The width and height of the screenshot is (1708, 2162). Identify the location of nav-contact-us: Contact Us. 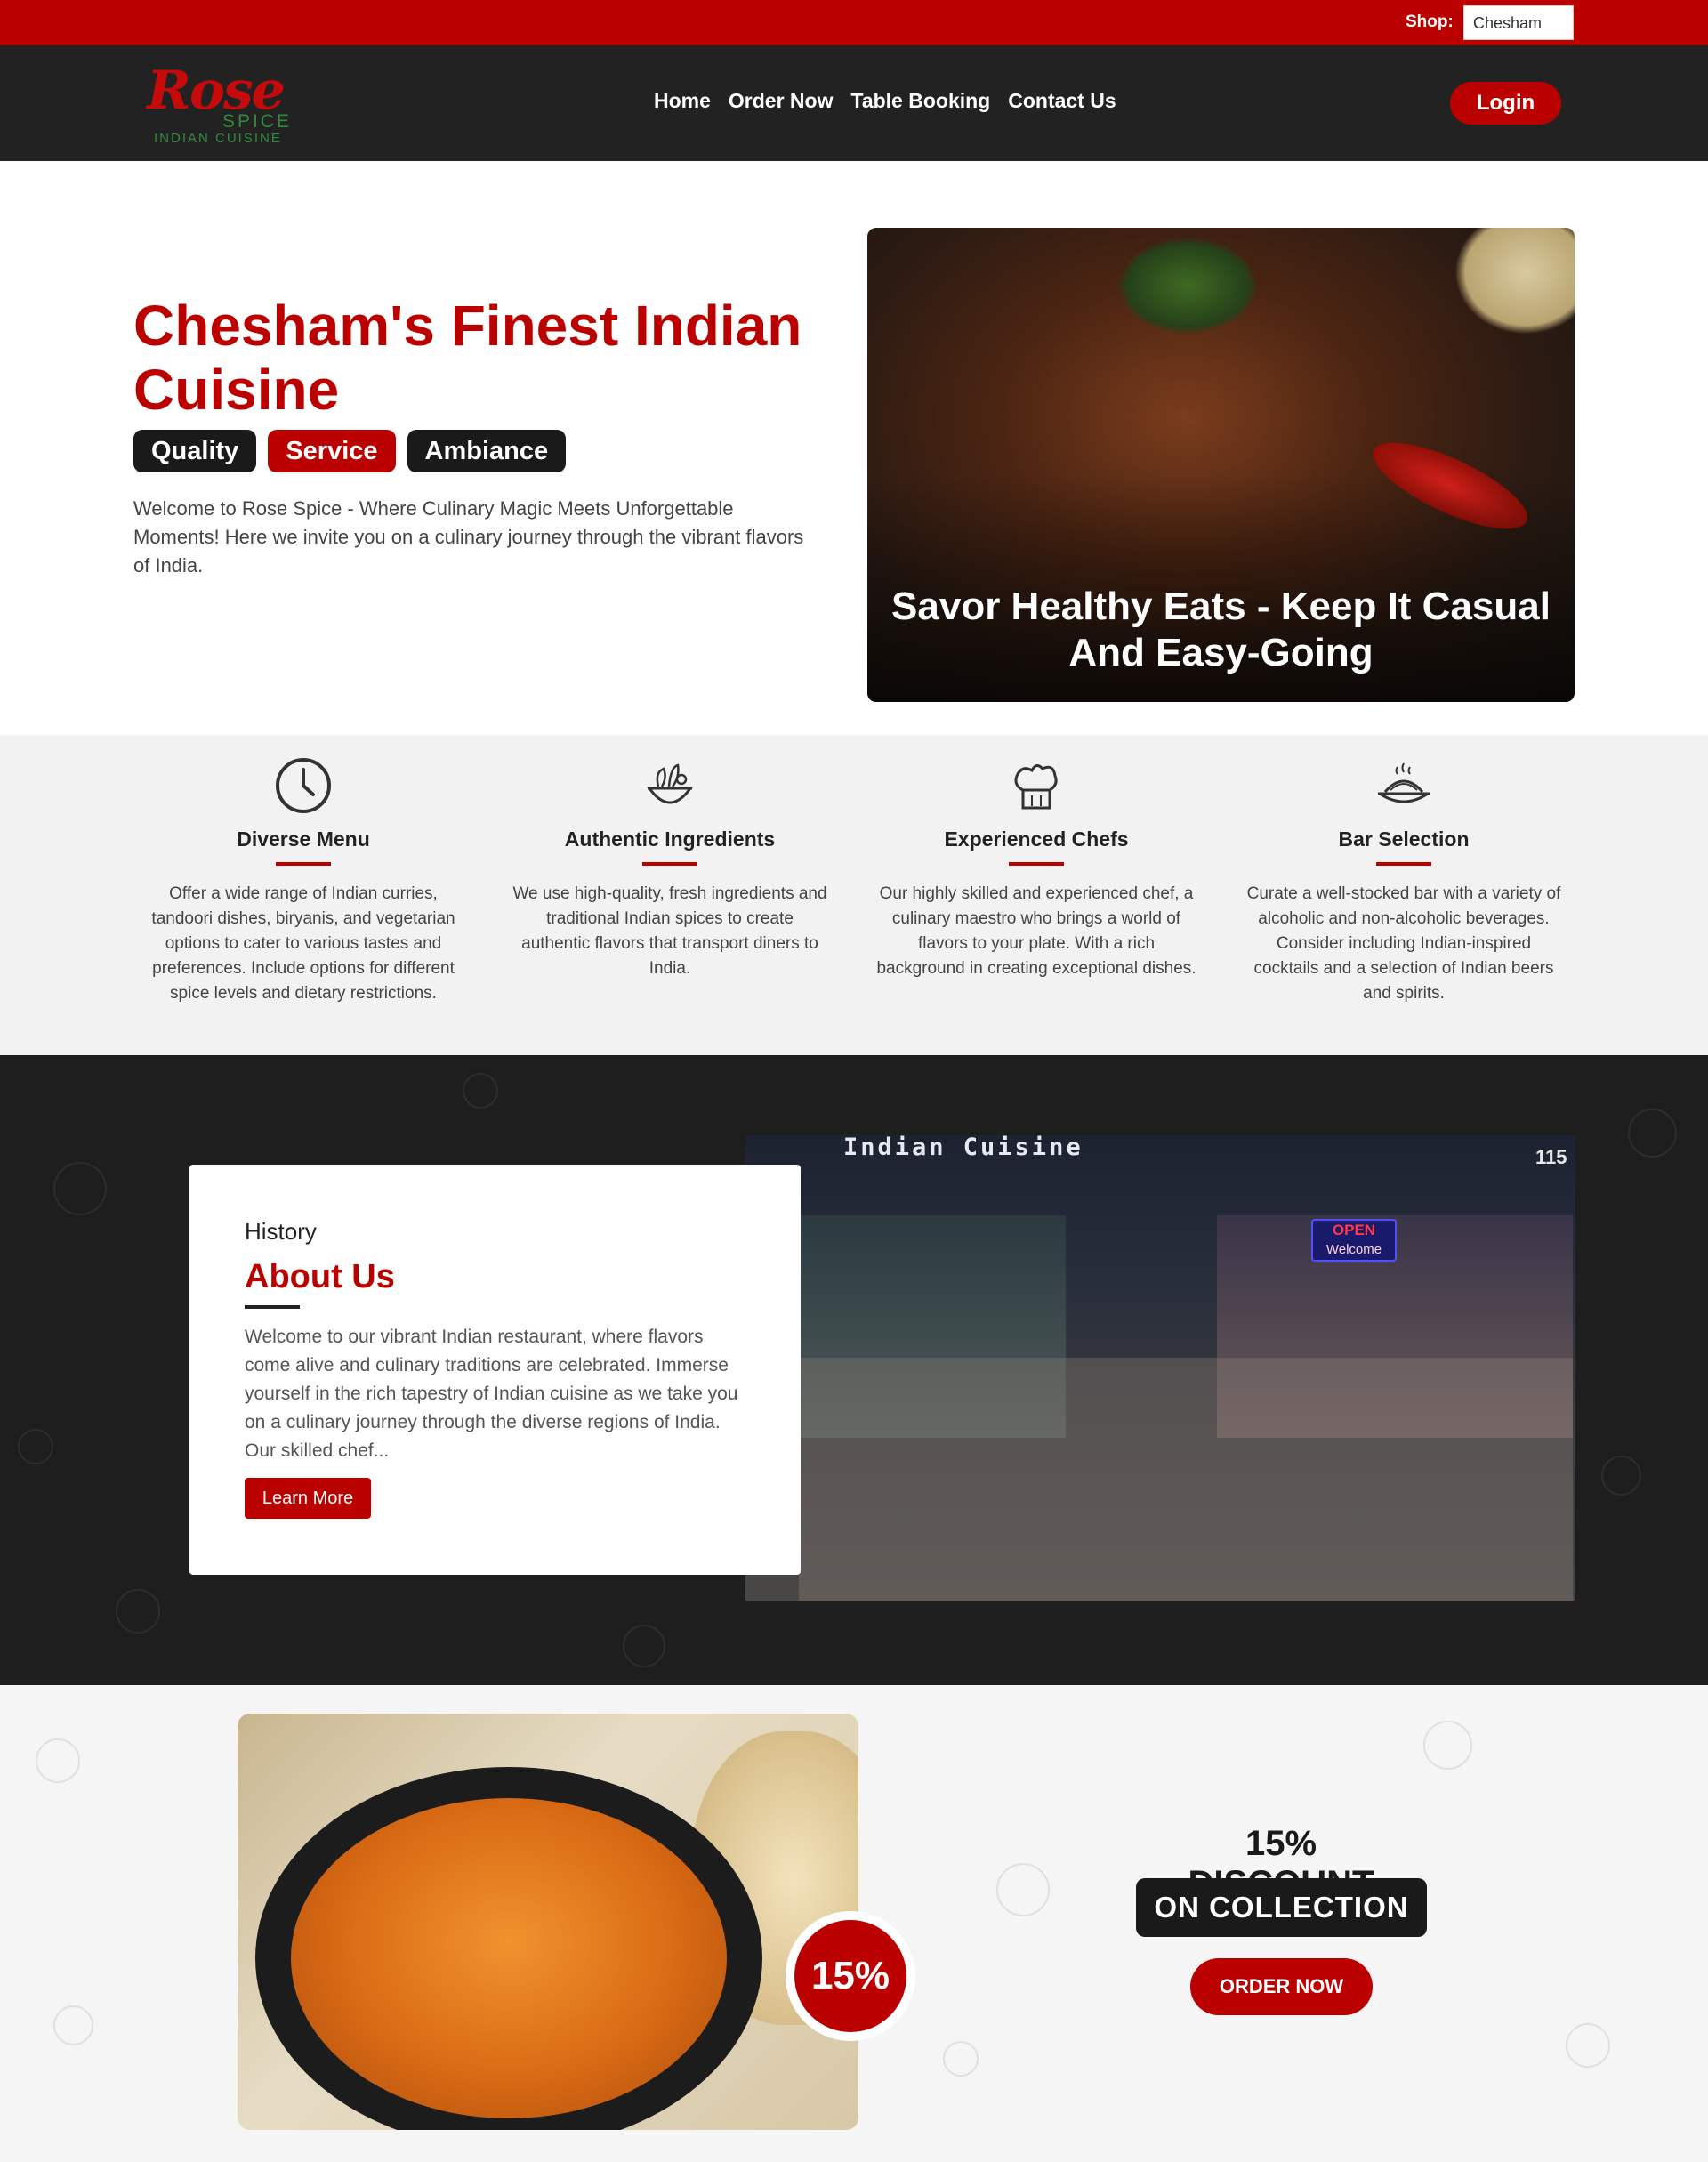
(1062, 101).